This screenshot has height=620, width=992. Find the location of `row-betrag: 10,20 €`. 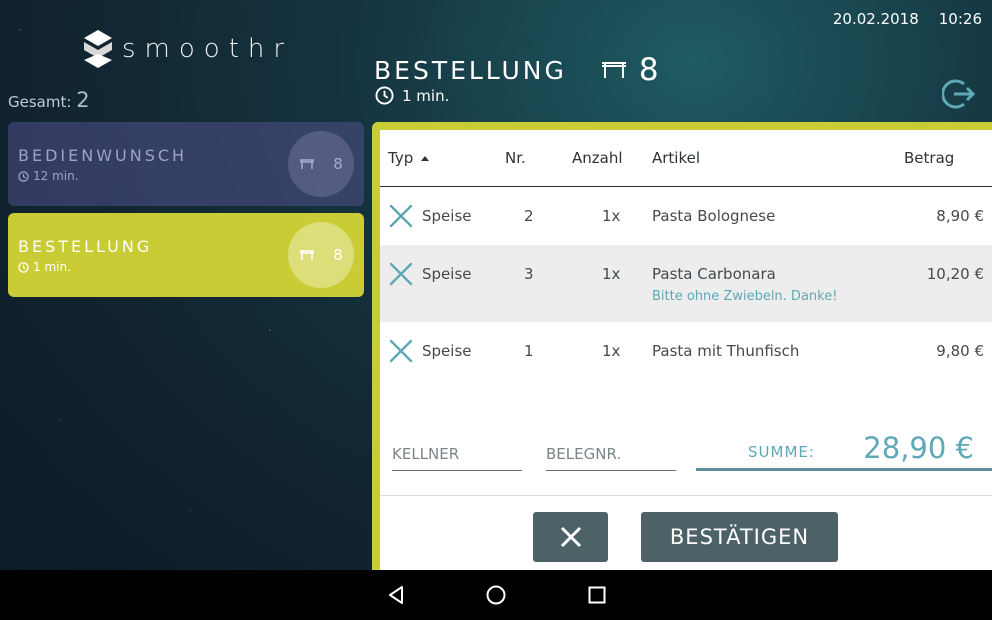

row-betrag: 10,20 € is located at coordinates (955, 274).